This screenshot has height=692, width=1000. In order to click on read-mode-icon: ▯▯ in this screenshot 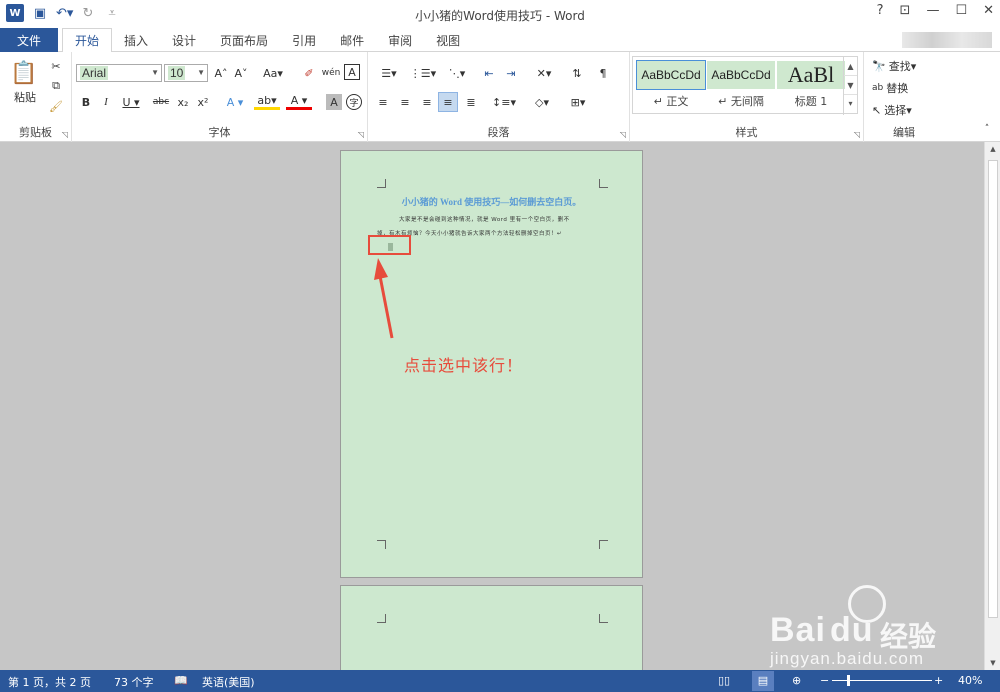, I will do `click(724, 680)`.